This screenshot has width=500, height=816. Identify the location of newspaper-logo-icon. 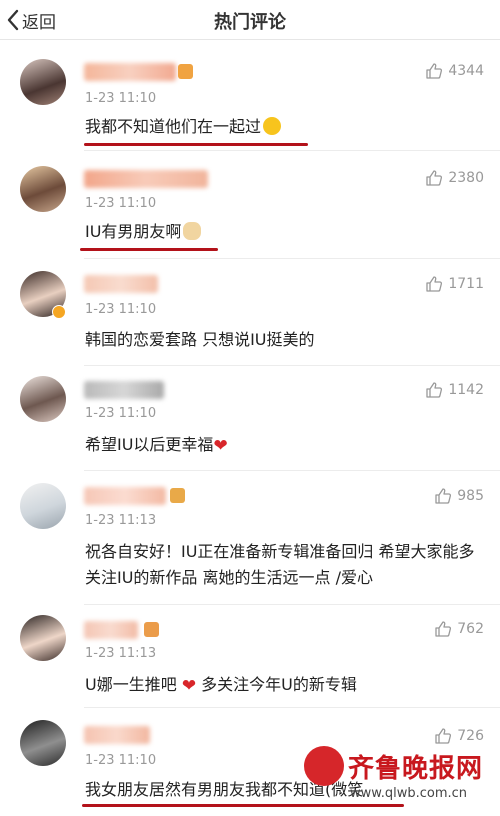
(324, 766).